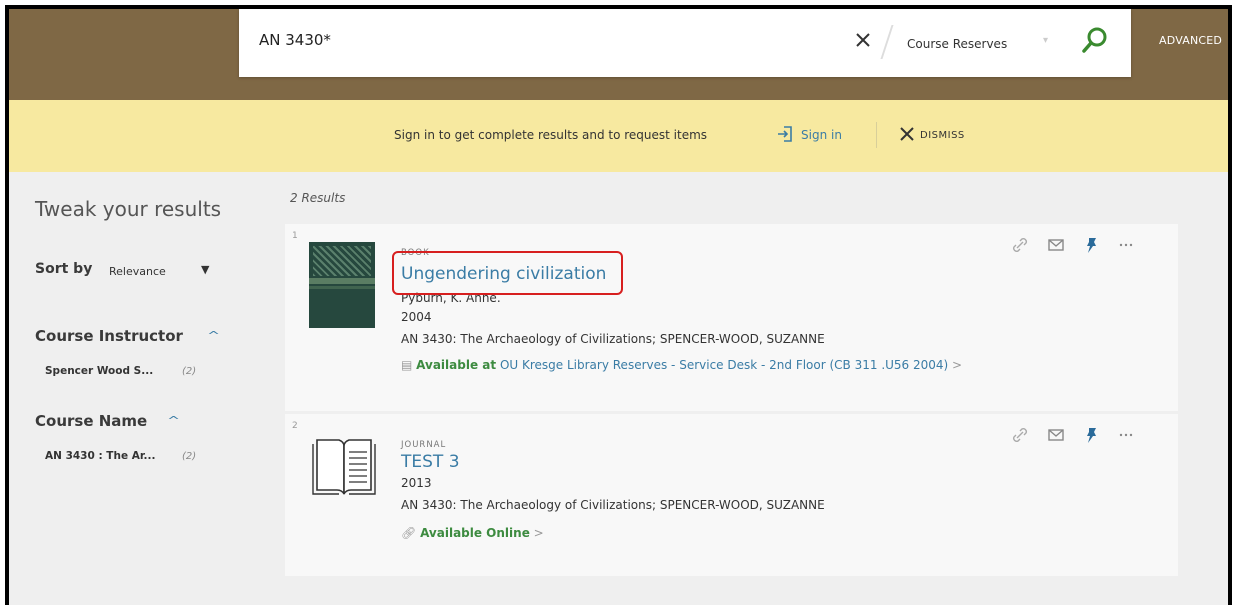 This screenshot has width=1237, height=605. I want to click on sort-label: Sort by, so click(64, 269).